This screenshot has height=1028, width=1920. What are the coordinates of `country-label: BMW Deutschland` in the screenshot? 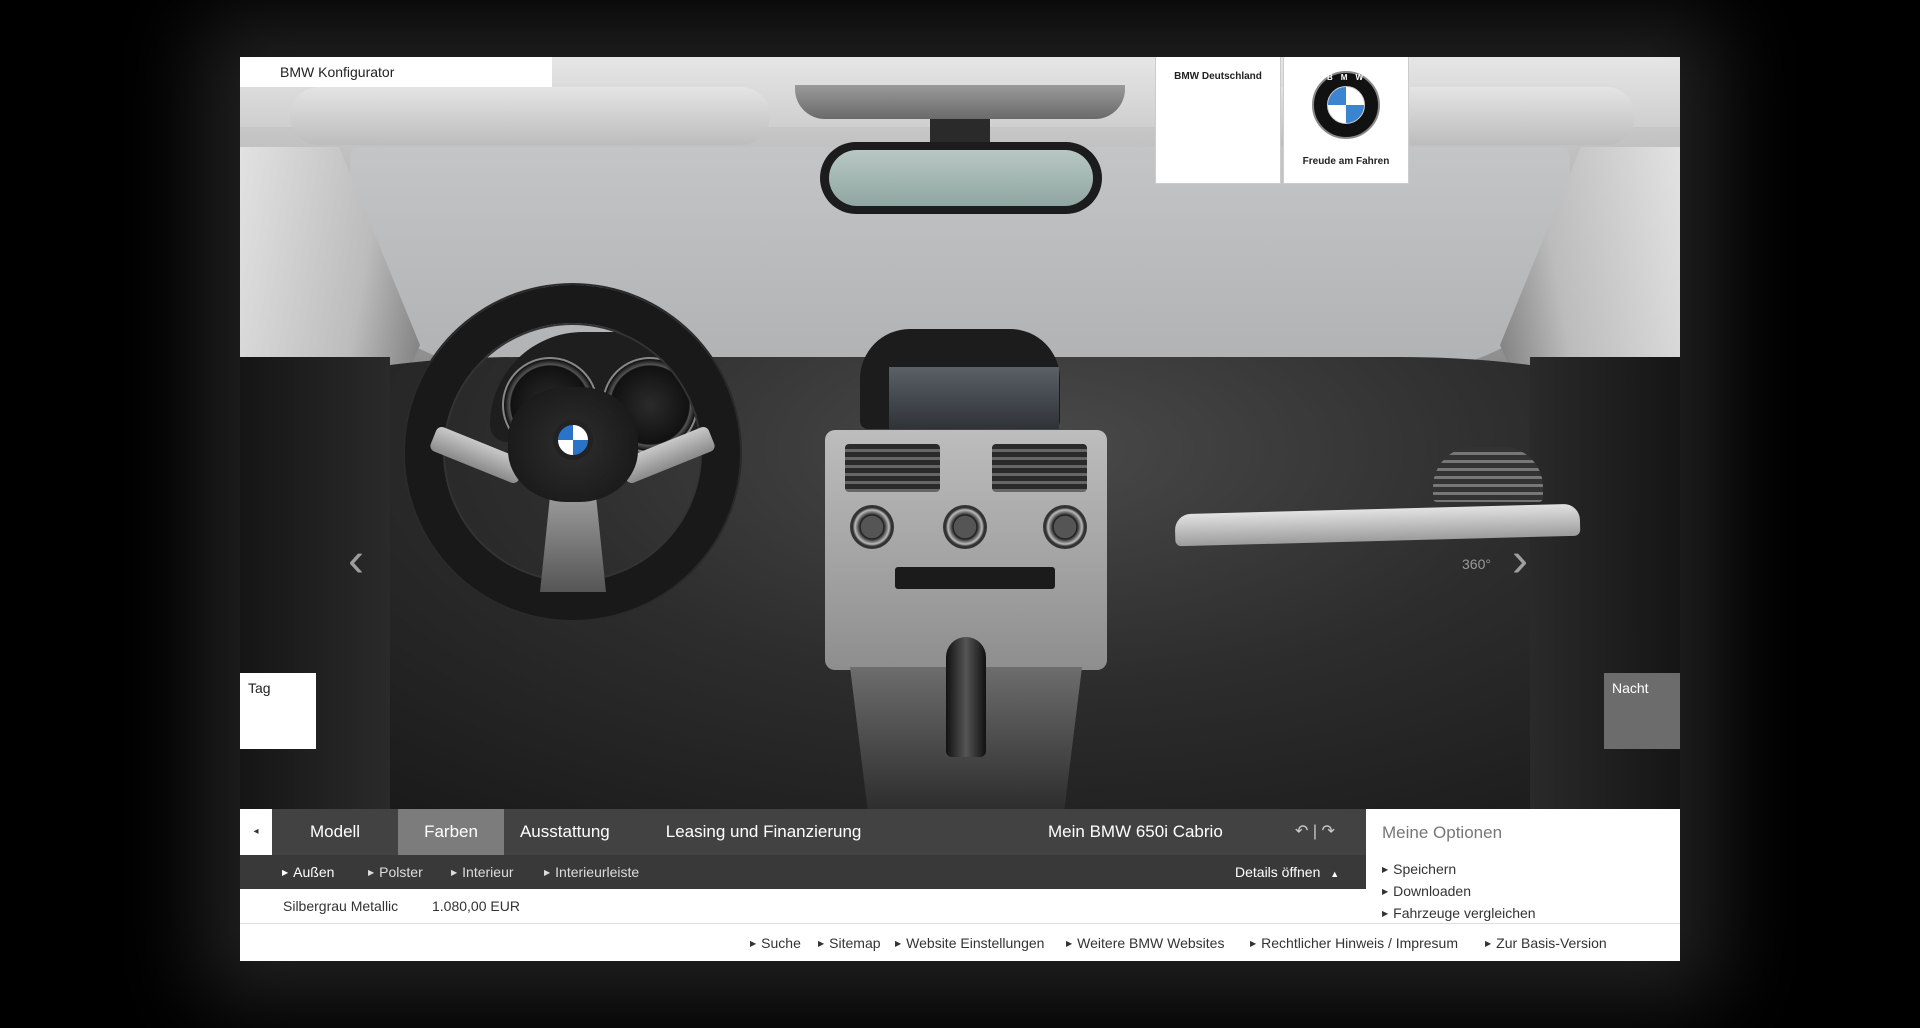 It's located at (1218, 76).